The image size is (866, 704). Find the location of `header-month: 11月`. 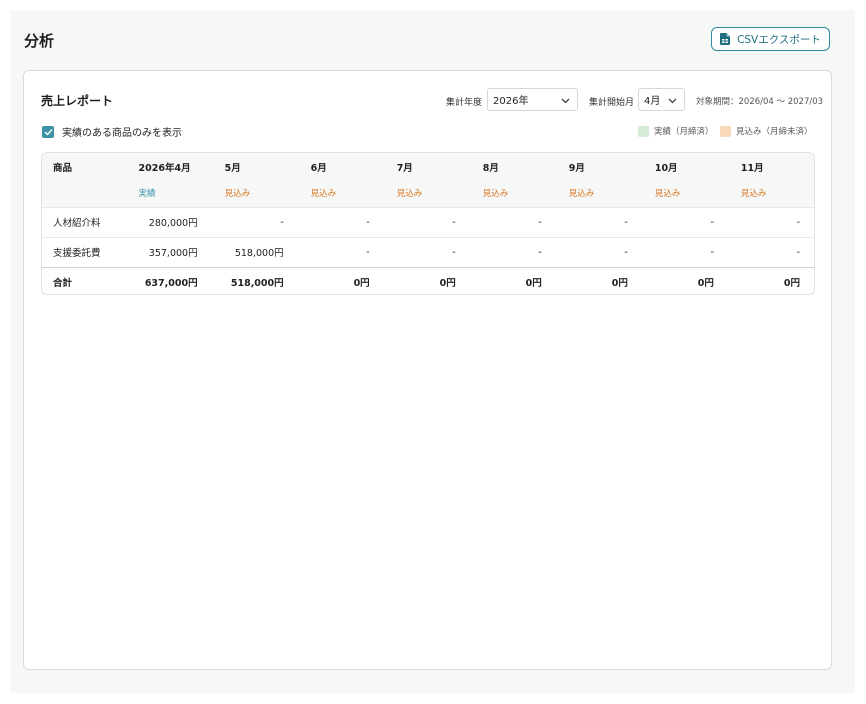

header-month: 11月 is located at coordinates (752, 168).